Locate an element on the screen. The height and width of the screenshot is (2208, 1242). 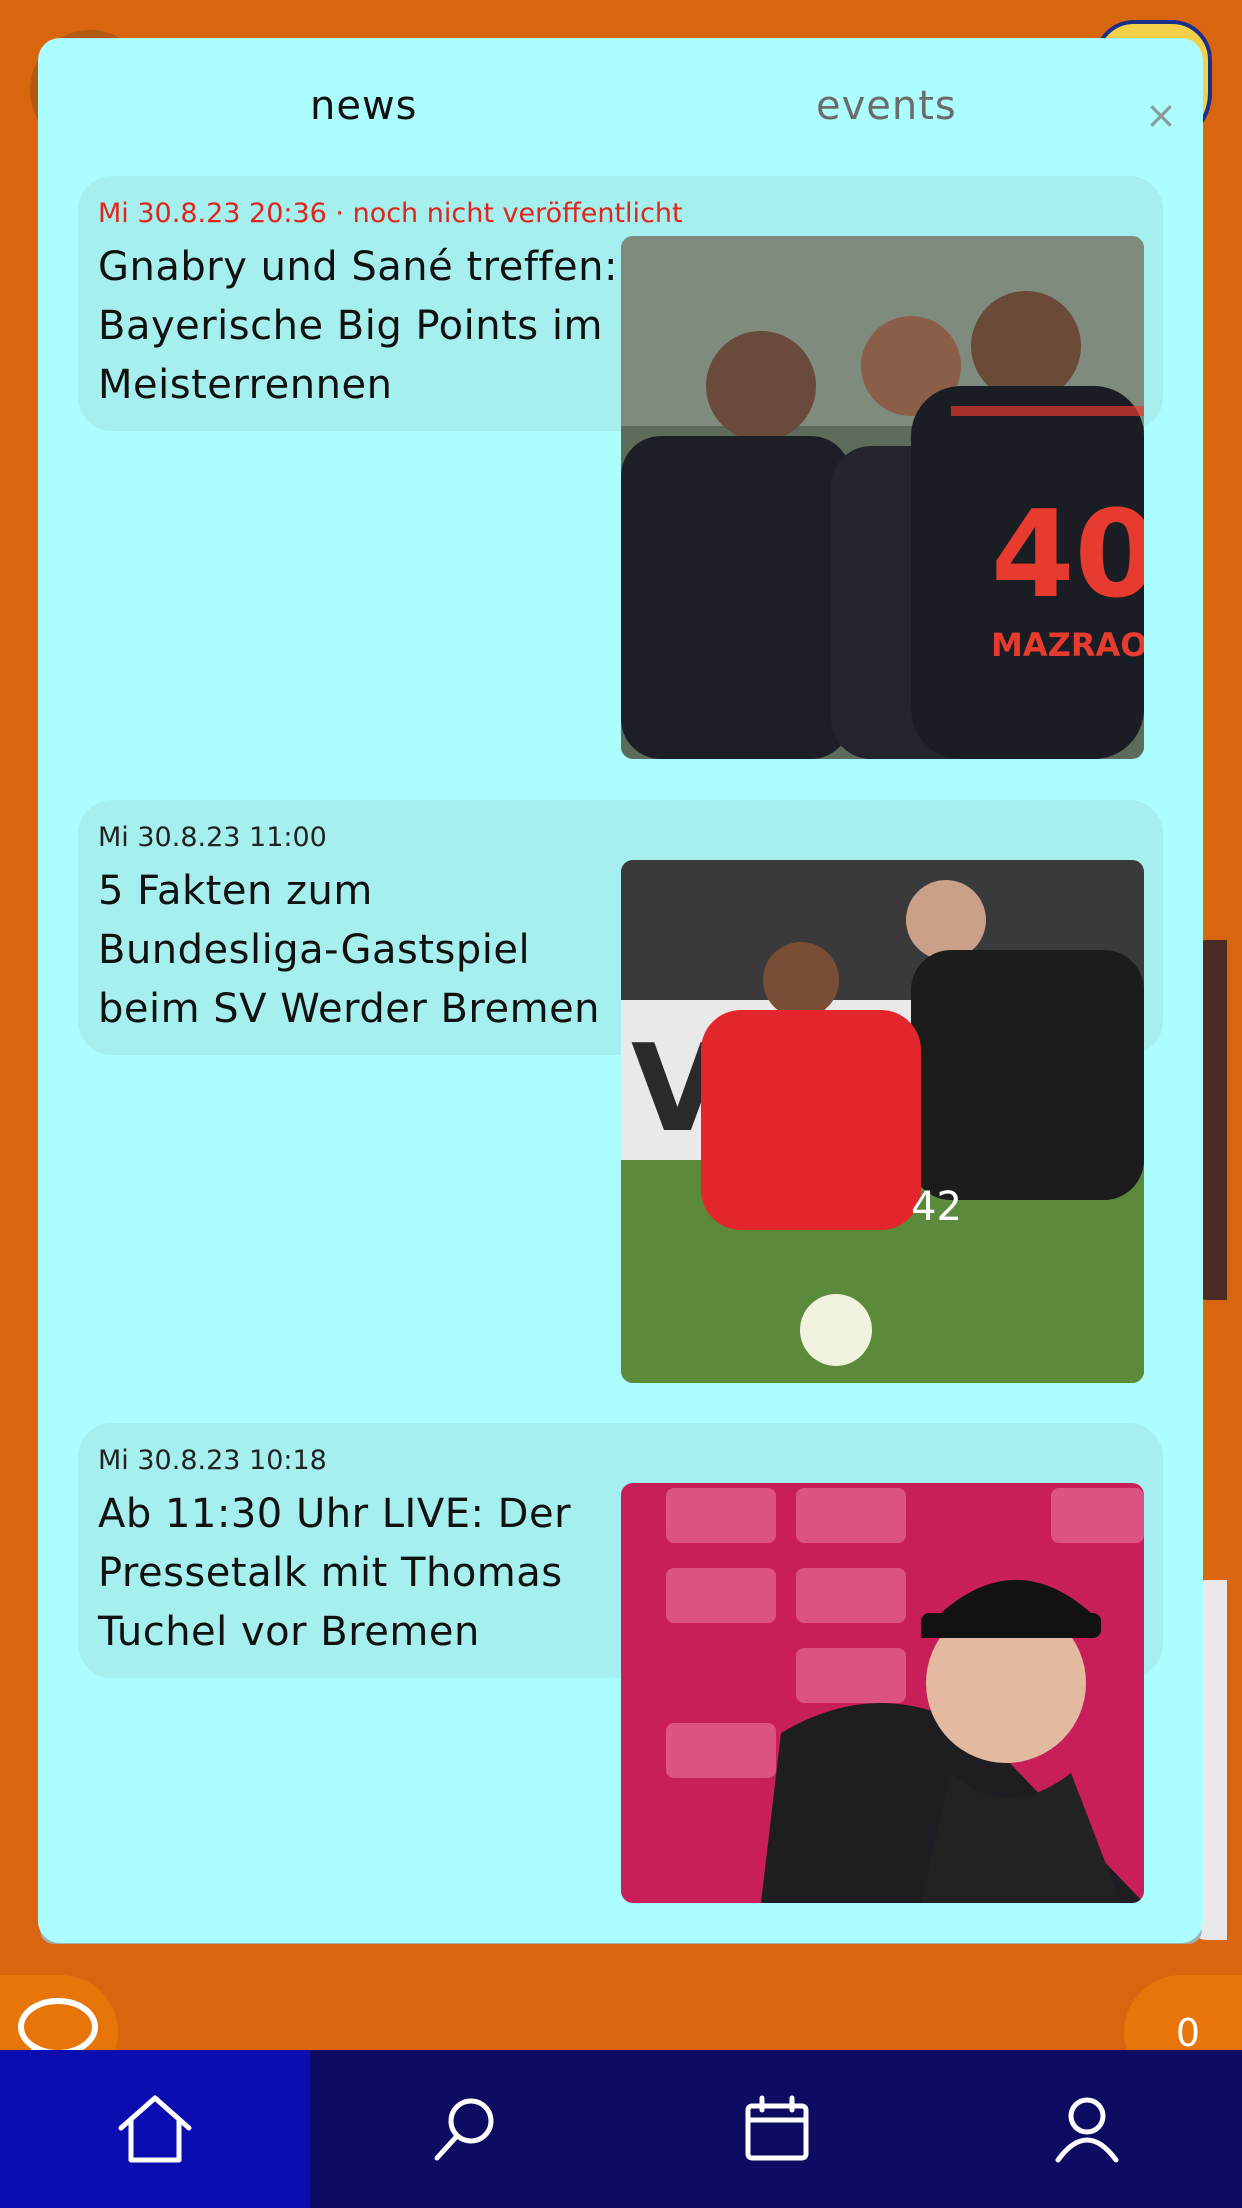
nav-search is located at coordinates (465, 2129).